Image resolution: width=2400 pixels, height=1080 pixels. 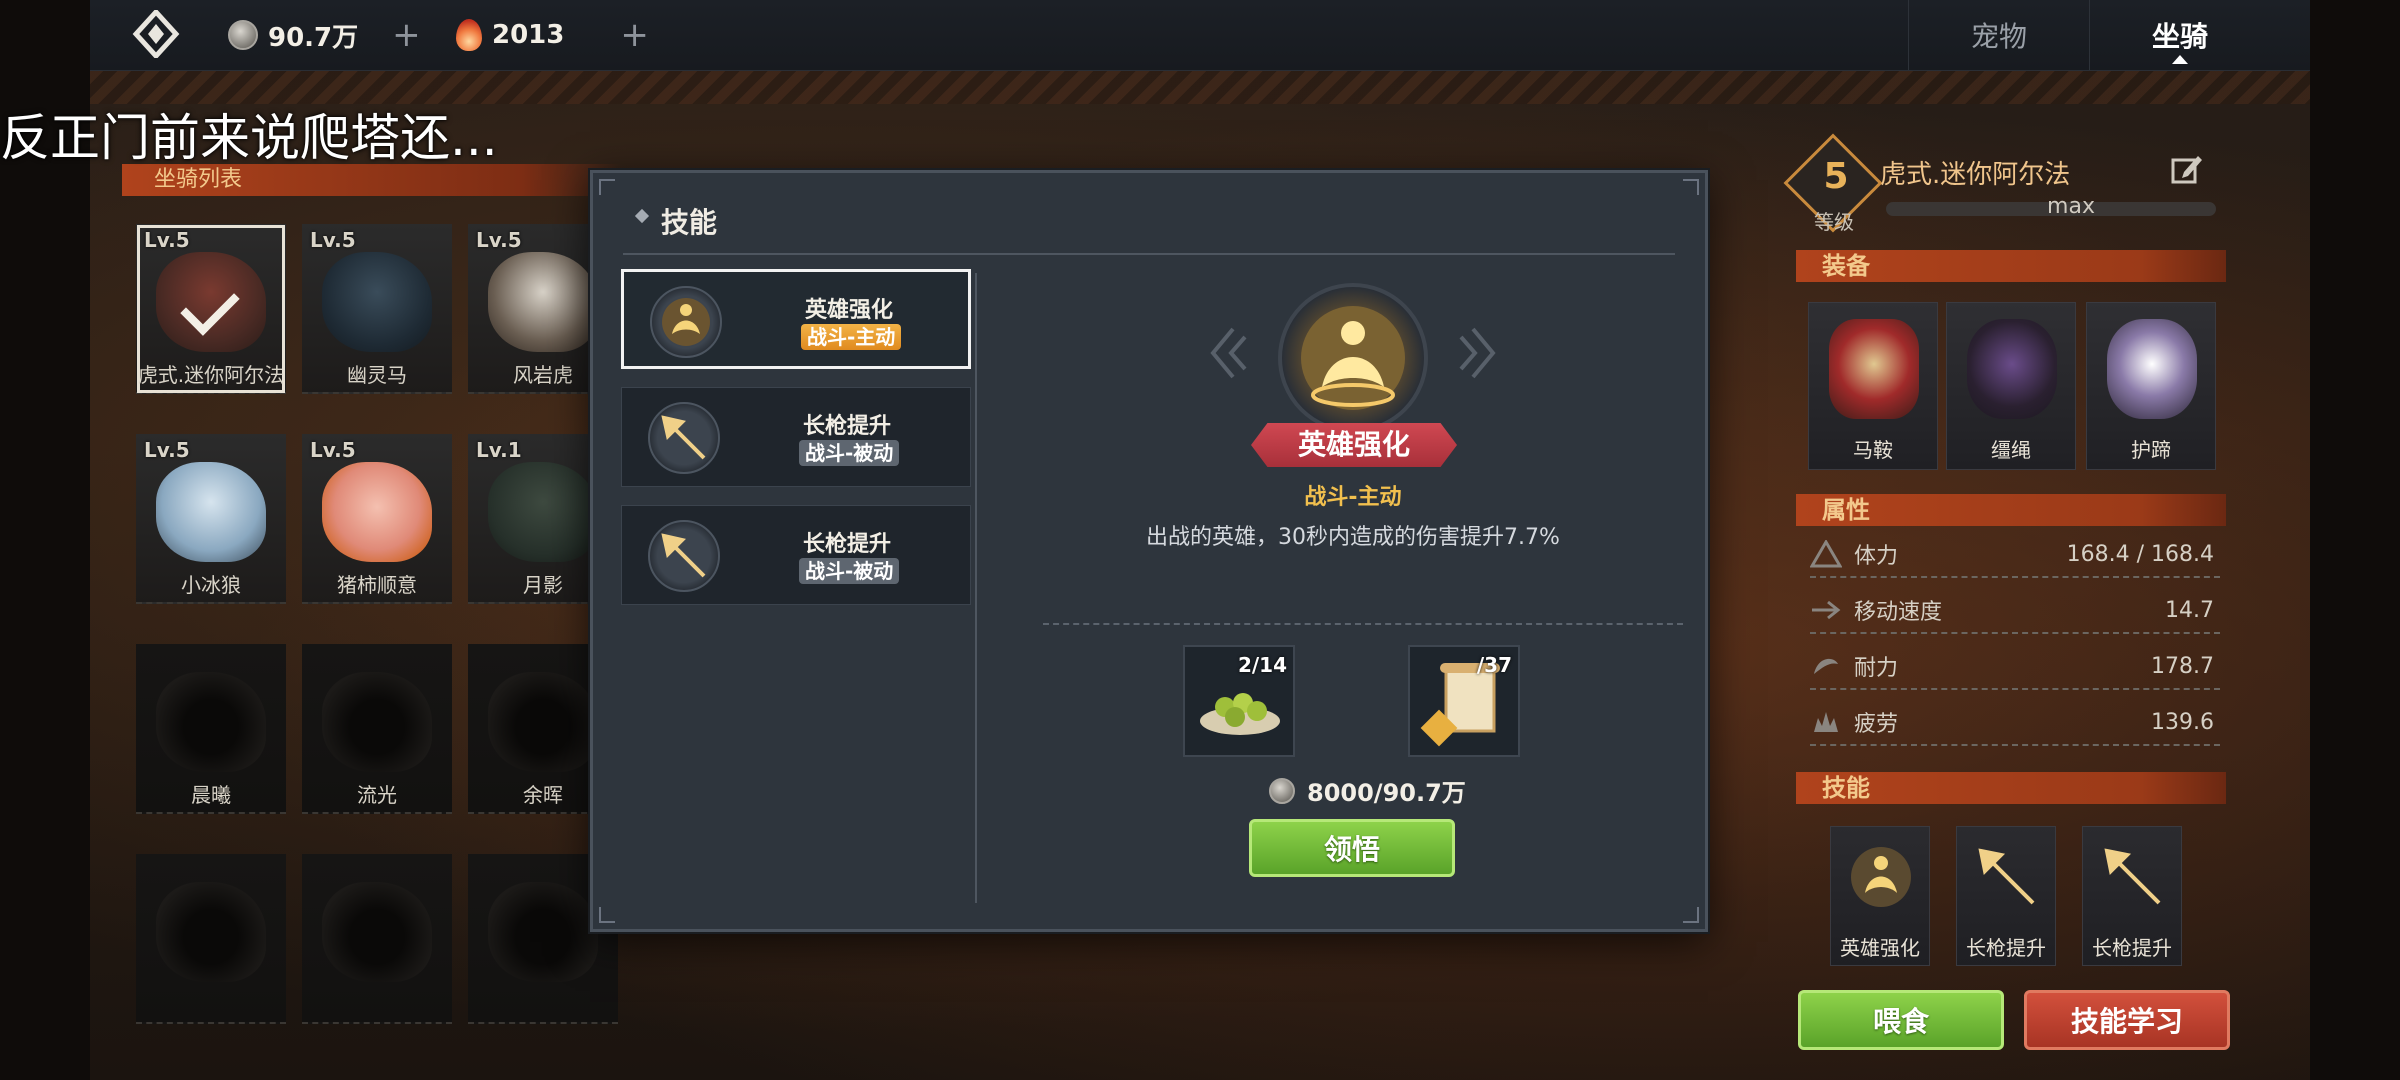 I want to click on level-label: 等级, so click(x=1834, y=222).